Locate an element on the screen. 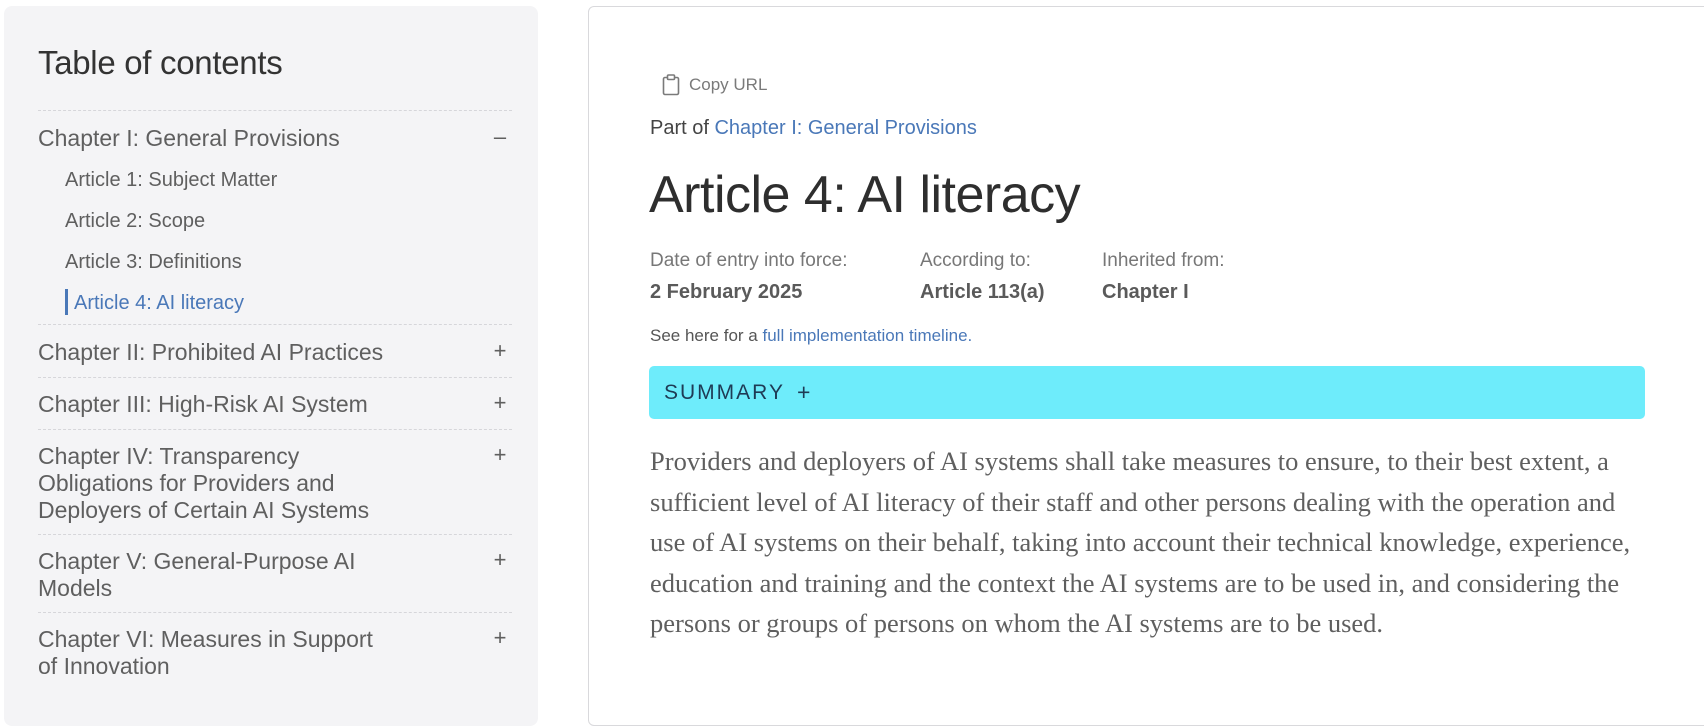  collapse-icon: – is located at coordinates (500, 137).